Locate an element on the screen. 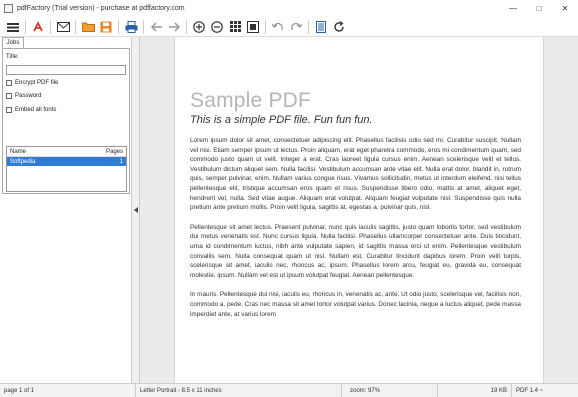  embed-fonts-option: Embed all fonts is located at coordinates (31, 110).